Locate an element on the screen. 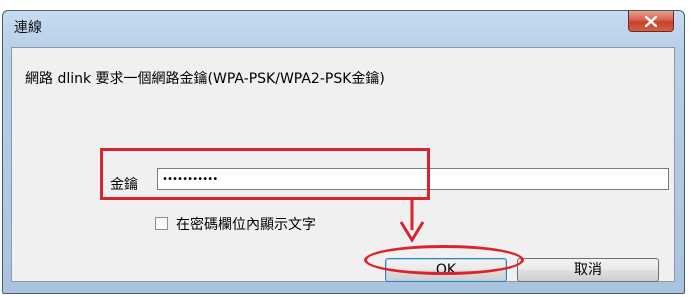 This screenshot has height=297, width=691. annotation-arrow-icon is located at coordinates (412, 220).